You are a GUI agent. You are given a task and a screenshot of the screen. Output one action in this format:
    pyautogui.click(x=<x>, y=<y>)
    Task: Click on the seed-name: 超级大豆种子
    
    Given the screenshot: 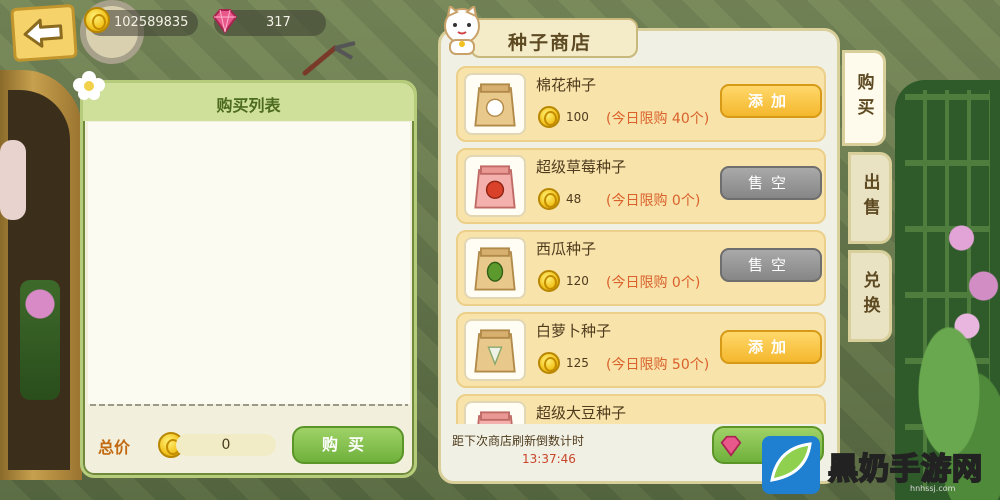 What is the action you would take?
    pyautogui.click(x=581, y=413)
    